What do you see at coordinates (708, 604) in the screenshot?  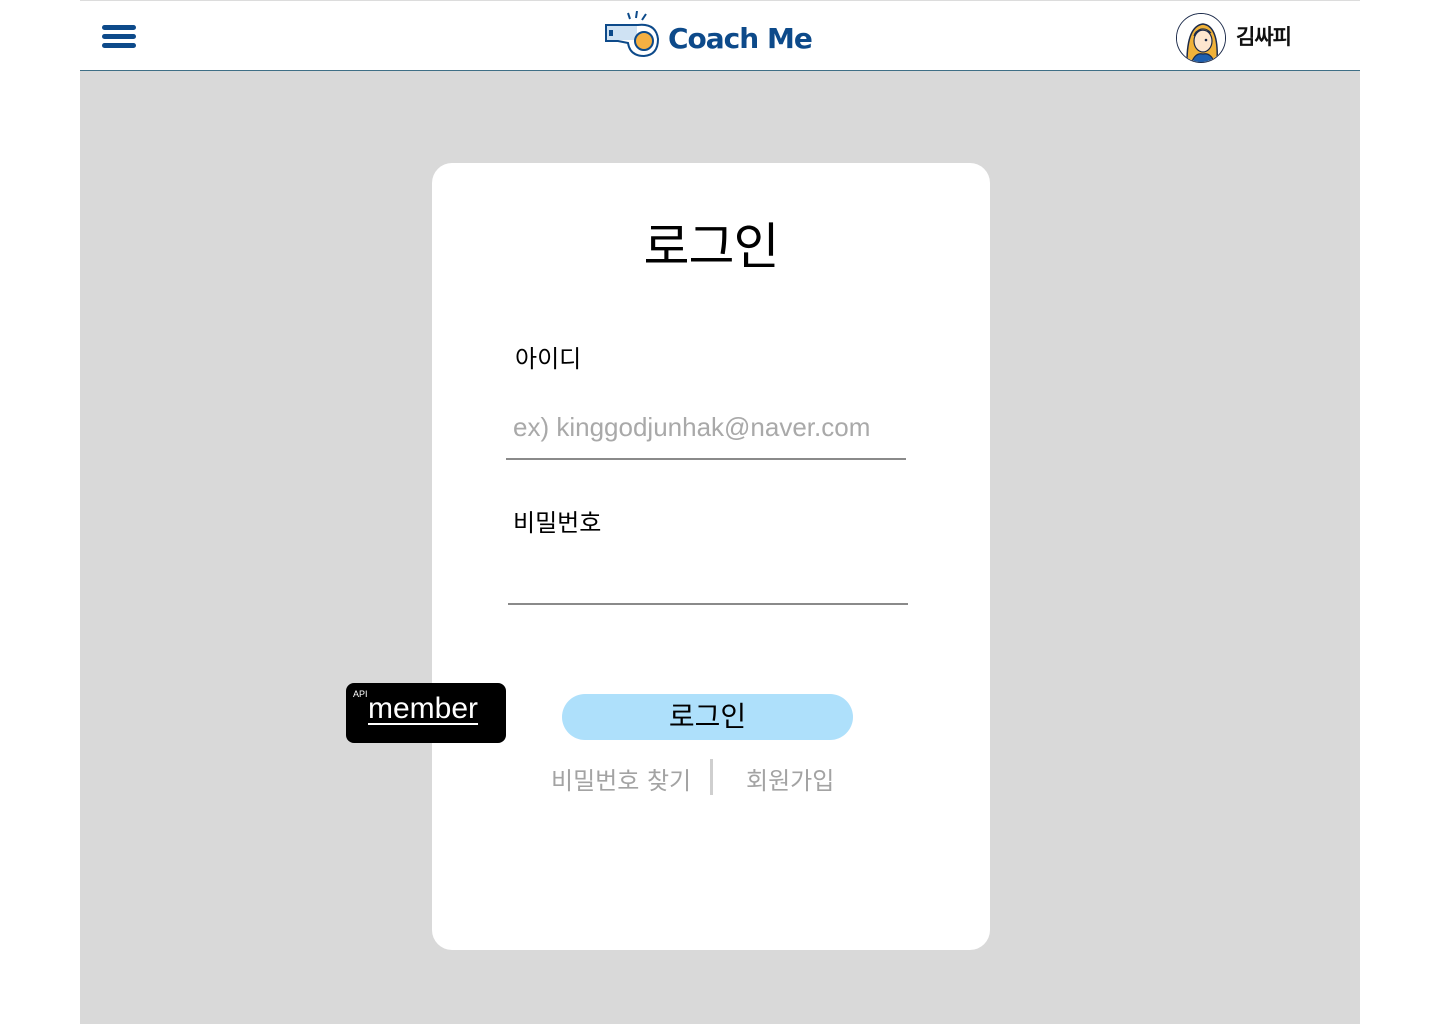 I see `password-input-underline` at bounding box center [708, 604].